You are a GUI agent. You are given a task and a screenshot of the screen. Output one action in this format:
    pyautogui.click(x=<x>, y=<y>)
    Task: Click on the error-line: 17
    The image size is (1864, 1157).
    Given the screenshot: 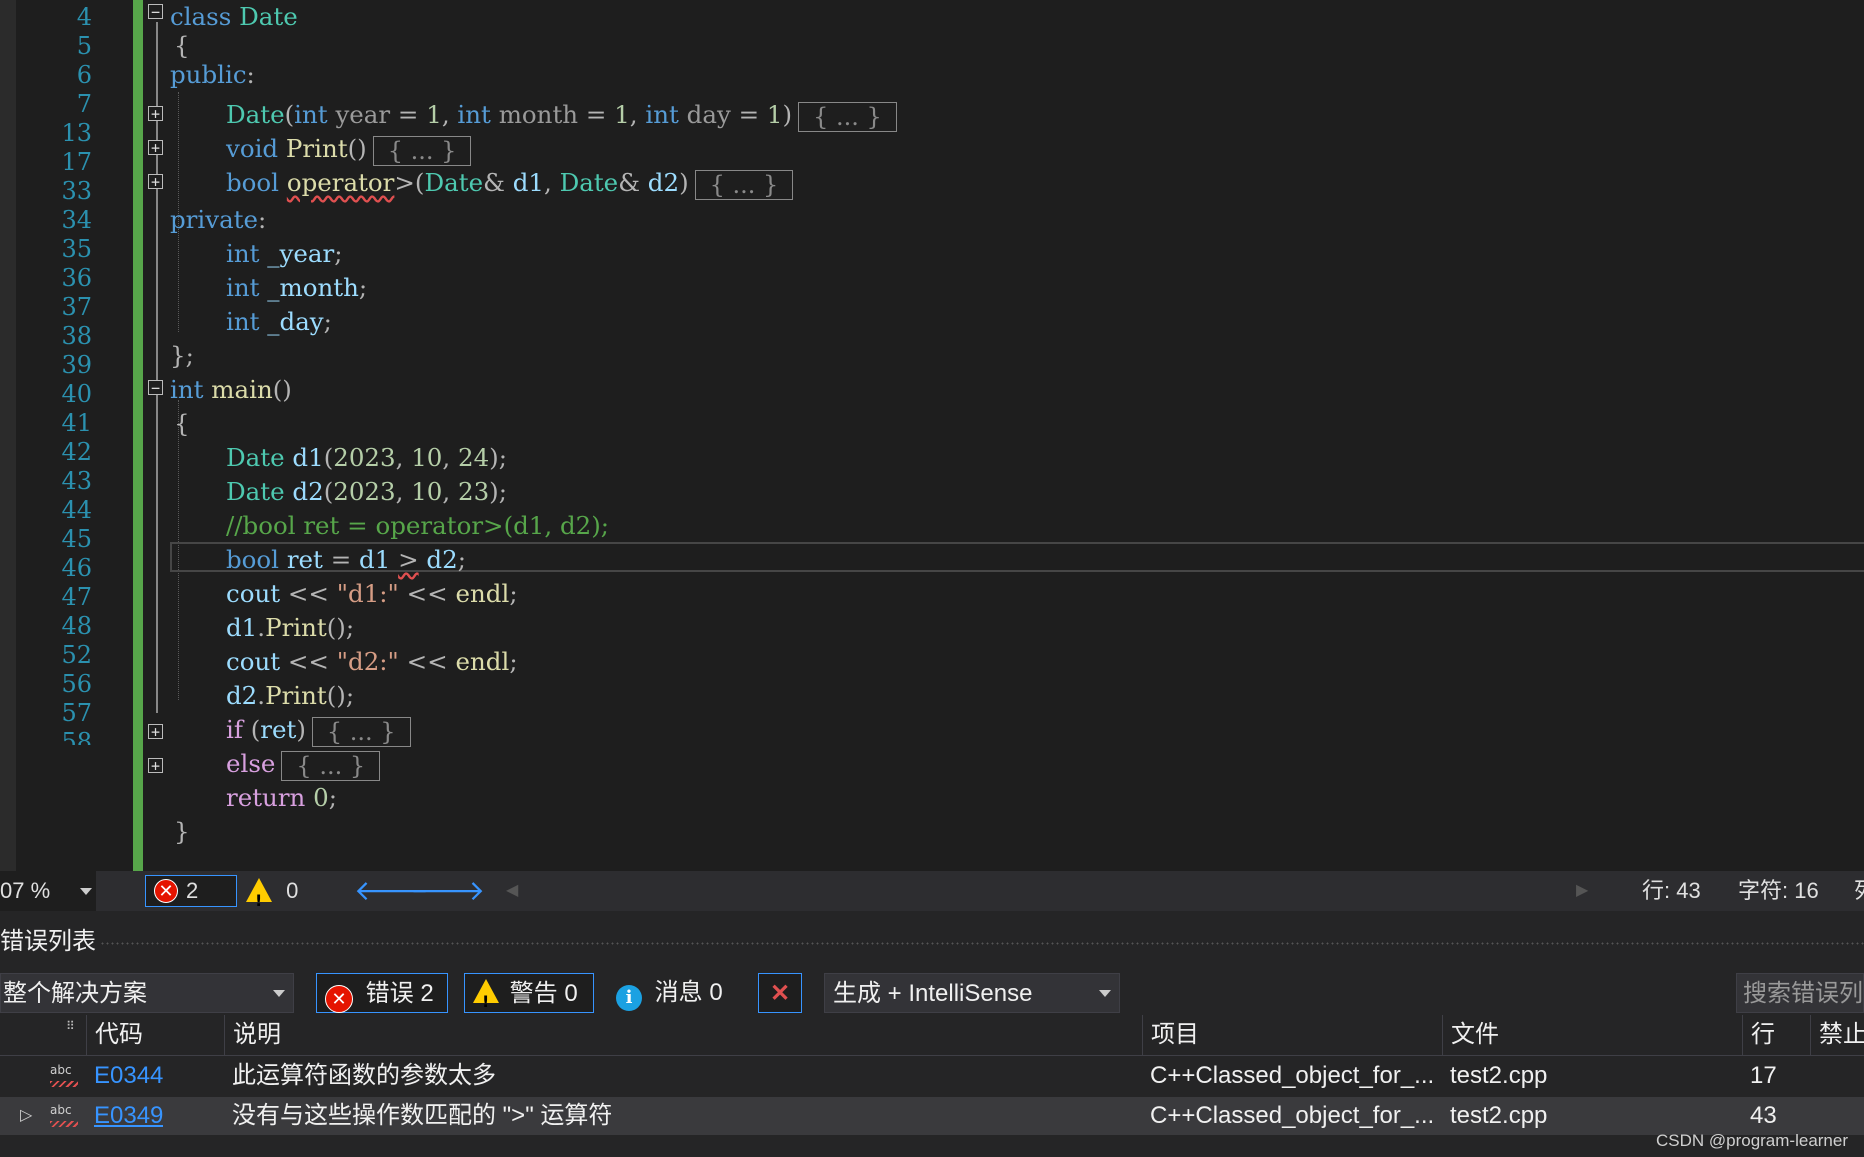 What is the action you would take?
    pyautogui.click(x=1763, y=1075)
    